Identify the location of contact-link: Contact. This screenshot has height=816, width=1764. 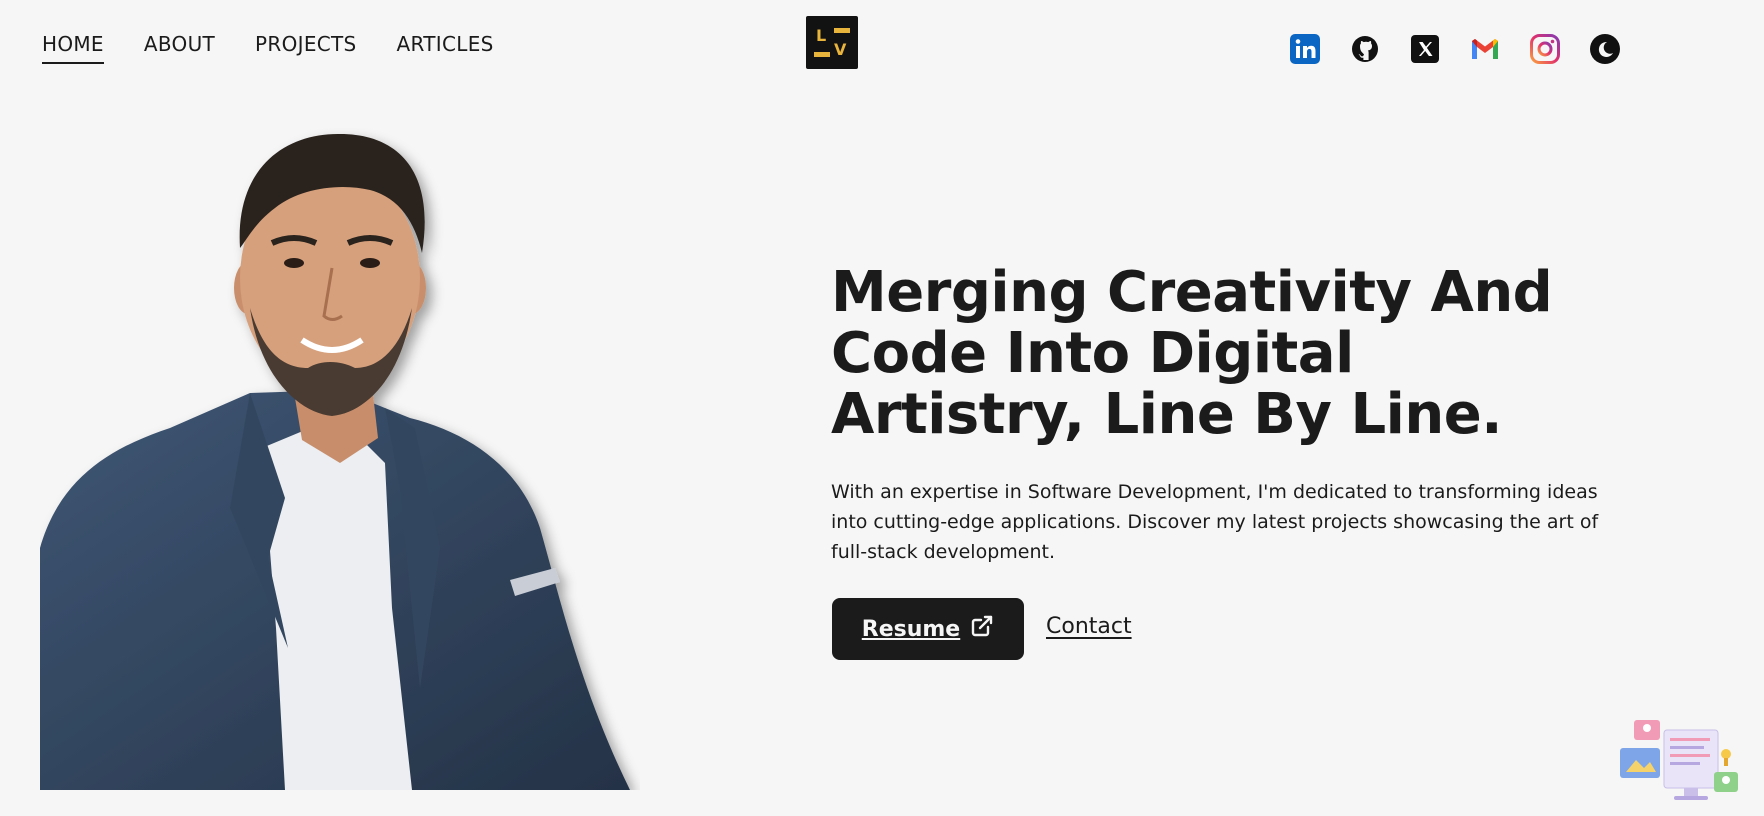
(1089, 626).